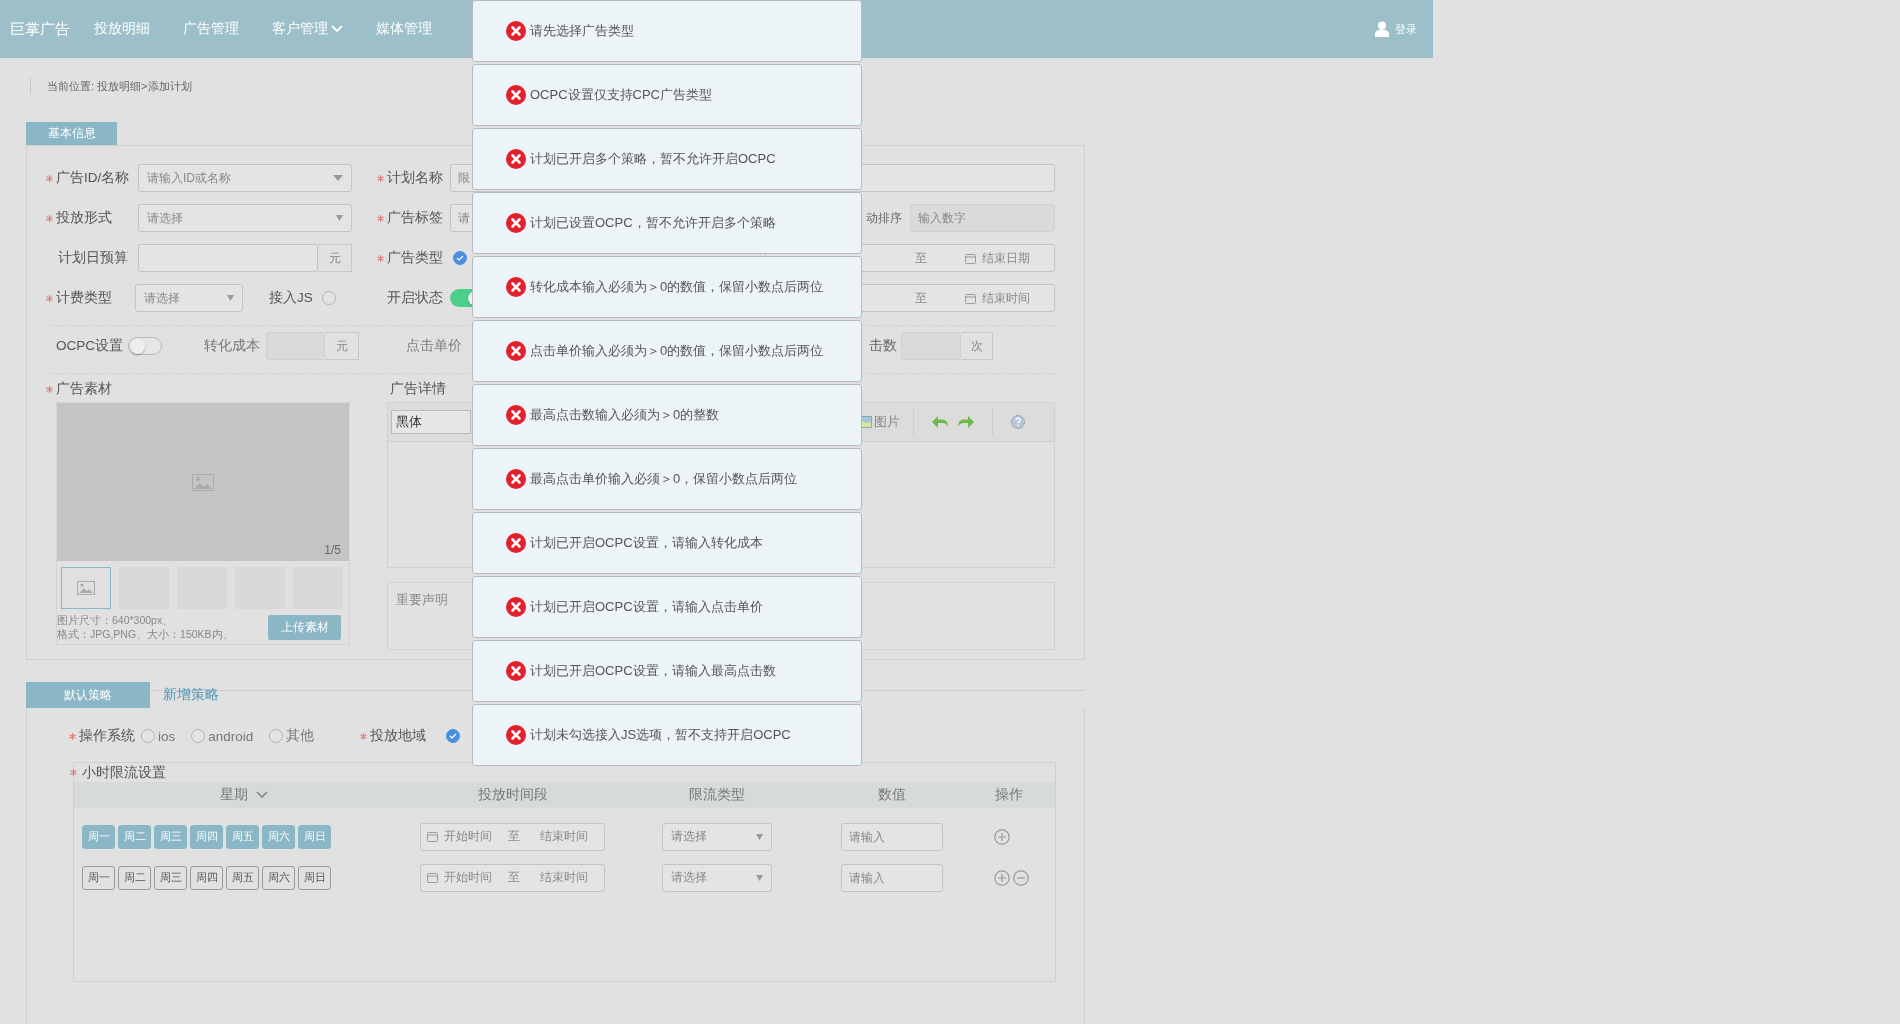 The height and width of the screenshot is (1024, 1900). What do you see at coordinates (191, 695) in the screenshot?
I see `strategy-tab: 新增策略` at bounding box center [191, 695].